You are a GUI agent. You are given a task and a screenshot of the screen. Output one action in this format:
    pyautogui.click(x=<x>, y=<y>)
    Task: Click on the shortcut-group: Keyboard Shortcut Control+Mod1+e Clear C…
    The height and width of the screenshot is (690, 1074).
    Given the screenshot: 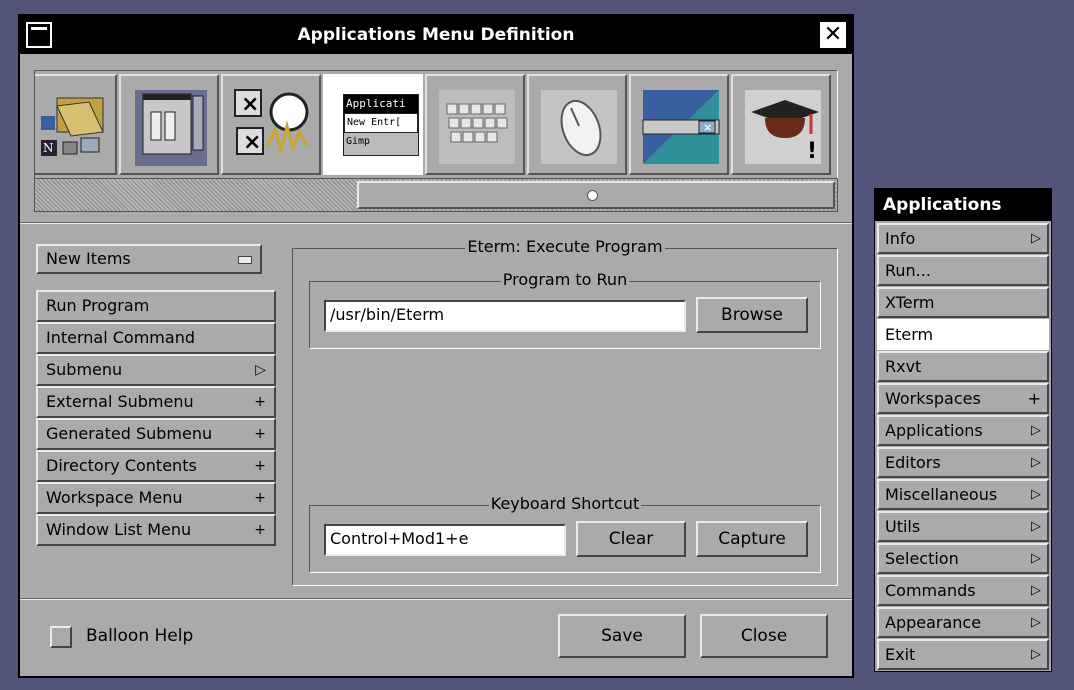 What is the action you would take?
    pyautogui.click(x=565, y=533)
    